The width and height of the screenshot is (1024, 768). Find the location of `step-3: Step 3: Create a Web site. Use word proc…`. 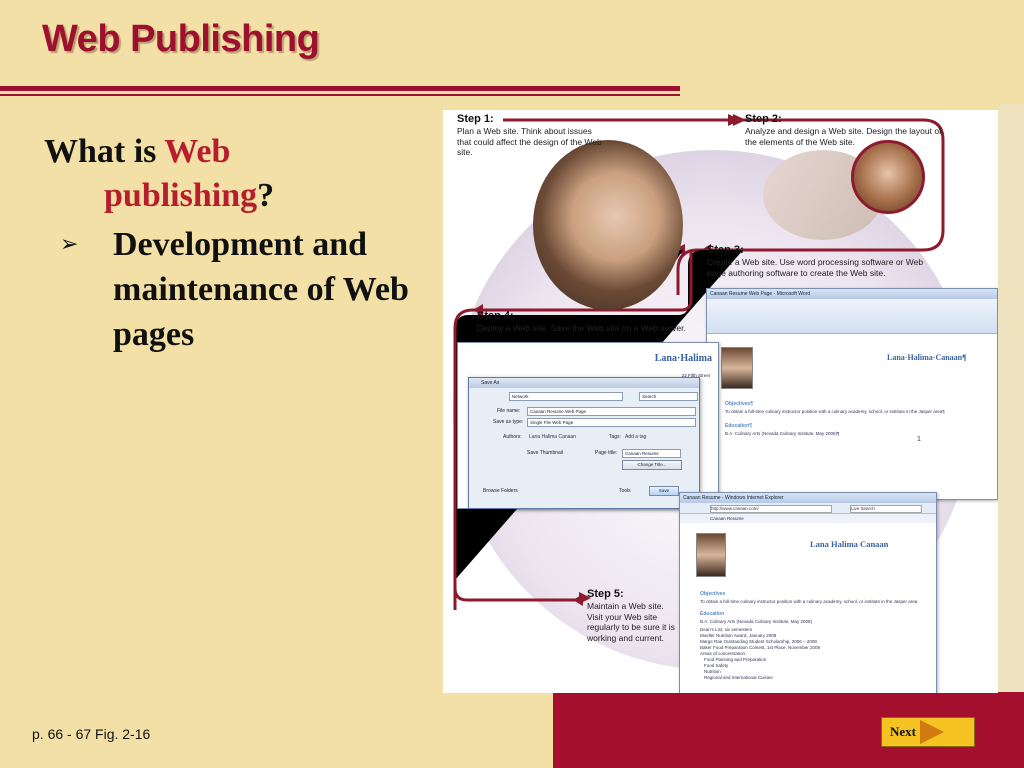

step-3: Step 3: Create a Web site. Use word proc… is located at coordinates (817, 261).